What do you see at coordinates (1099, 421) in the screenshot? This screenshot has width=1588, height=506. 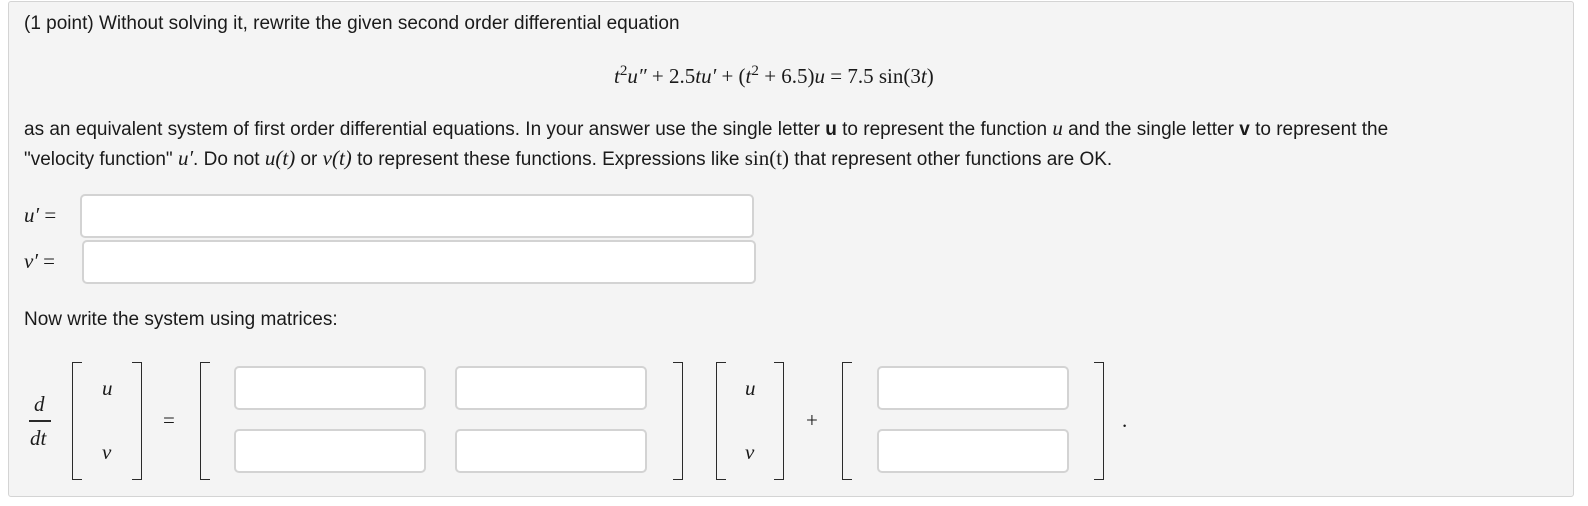 I see `forcing-vector-right-bracket` at bounding box center [1099, 421].